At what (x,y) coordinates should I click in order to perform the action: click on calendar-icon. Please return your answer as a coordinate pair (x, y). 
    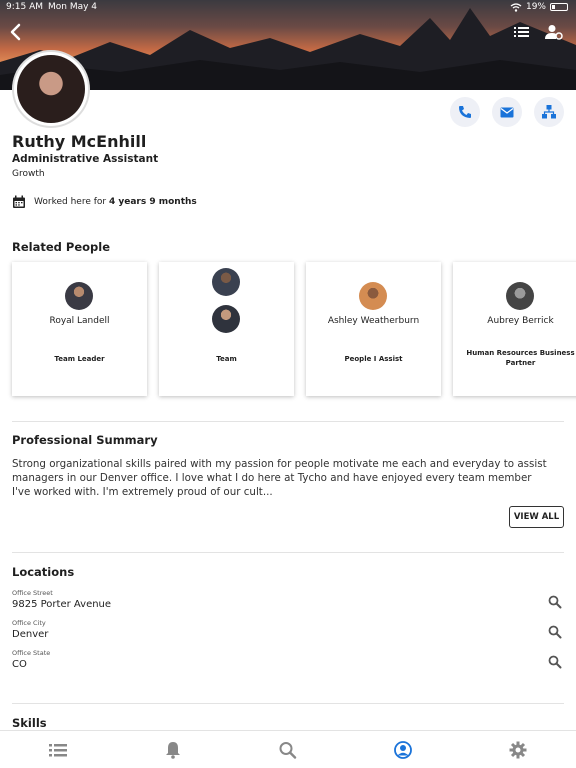
    Looking at the image, I should click on (19, 201).